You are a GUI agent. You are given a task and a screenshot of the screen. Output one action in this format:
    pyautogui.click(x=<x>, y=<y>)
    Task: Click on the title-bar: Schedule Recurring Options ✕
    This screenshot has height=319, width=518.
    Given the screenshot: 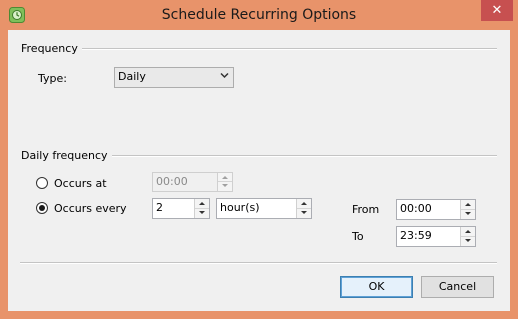 What is the action you would take?
    pyautogui.click(x=259, y=15)
    